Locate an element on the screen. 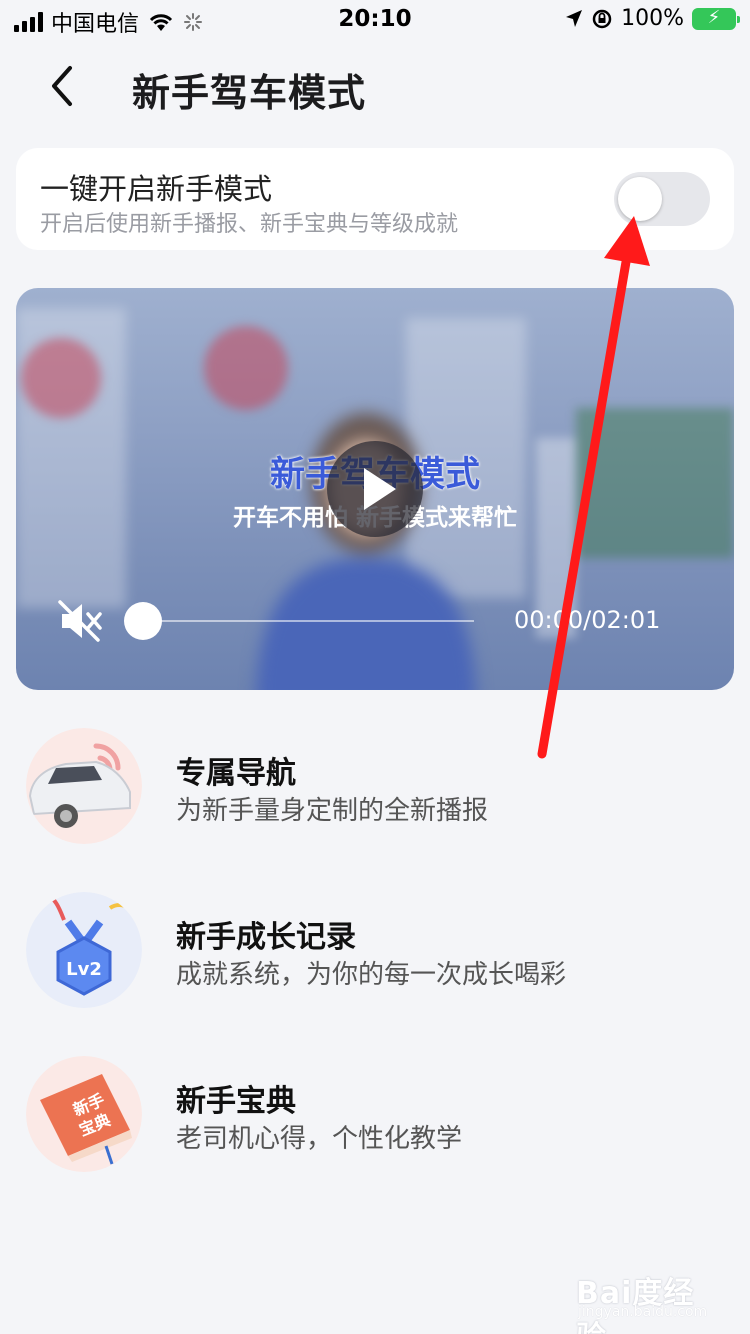  feature-subtitle: 老司机心得，个性化教学 is located at coordinates (319, 1139).